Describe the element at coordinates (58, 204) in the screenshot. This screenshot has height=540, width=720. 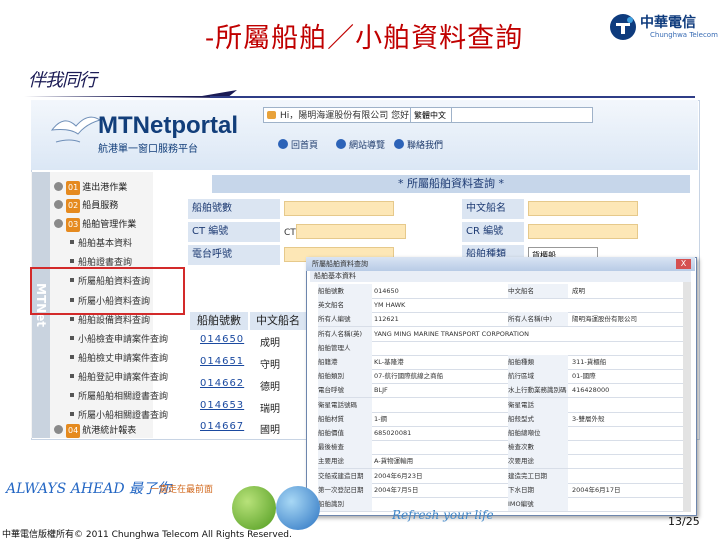
I see `bullet-icon` at that location.